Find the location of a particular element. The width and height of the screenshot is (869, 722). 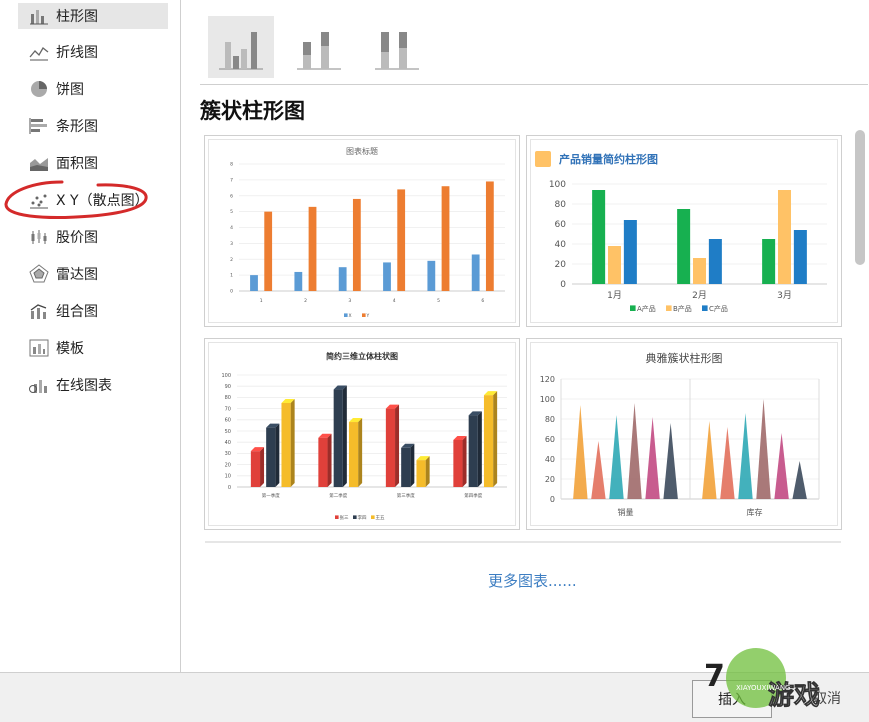

stacked-column-subtype is located at coordinates (319, 47).